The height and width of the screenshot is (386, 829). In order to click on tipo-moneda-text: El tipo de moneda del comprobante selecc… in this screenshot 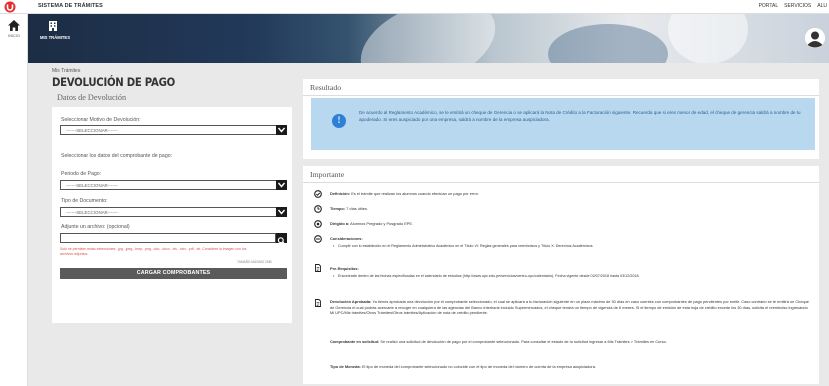, I will do `click(478, 366)`.